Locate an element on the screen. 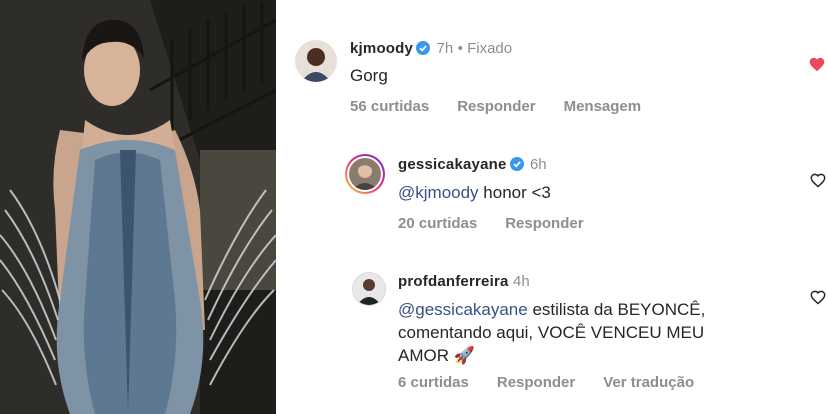 The image size is (828, 414). comment-text: Gorg is located at coordinates (369, 75).